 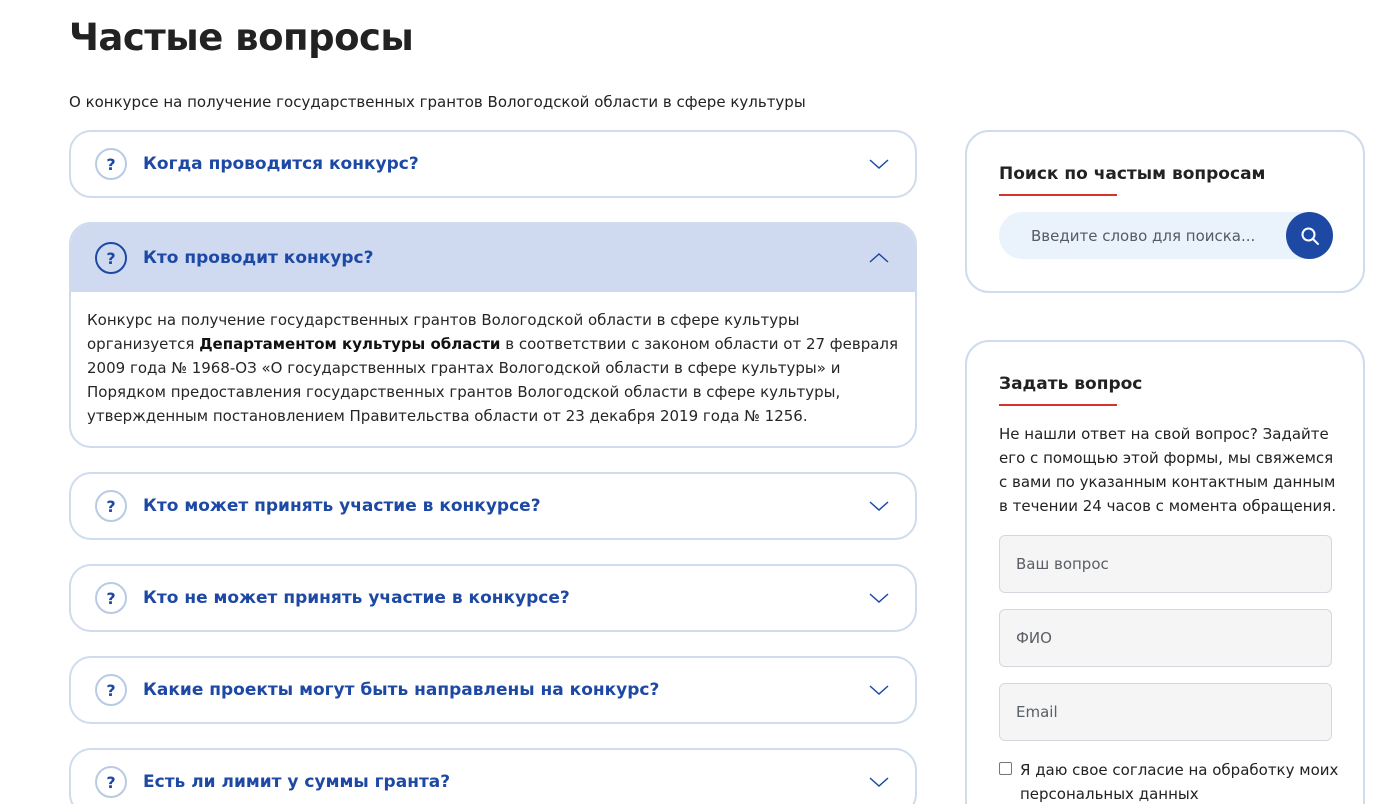 What do you see at coordinates (297, 782) in the screenshot?
I see `faq-question-text: Есть ли лимит у суммы гранта?` at bounding box center [297, 782].